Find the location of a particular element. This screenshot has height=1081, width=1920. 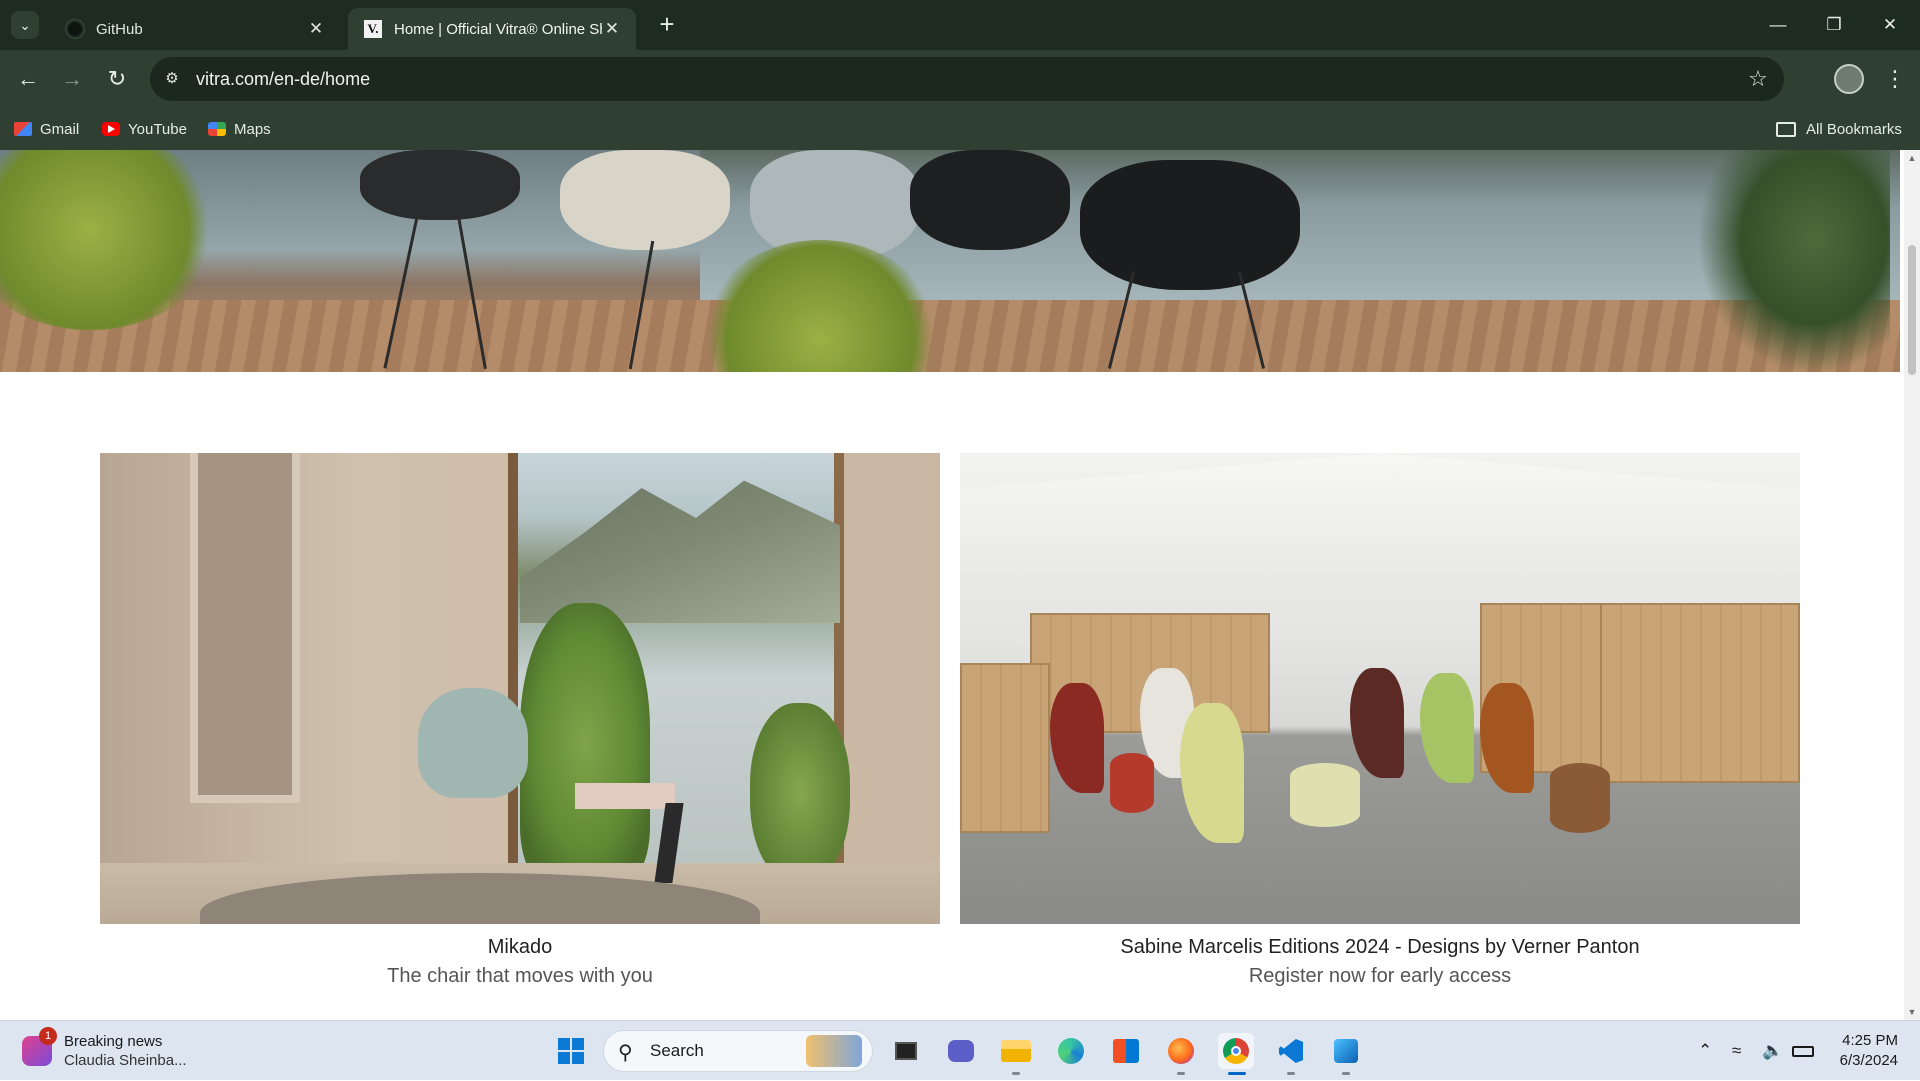

system-clock: 4:25 PM 6/3/2024 is located at coordinates (1859, 1051).